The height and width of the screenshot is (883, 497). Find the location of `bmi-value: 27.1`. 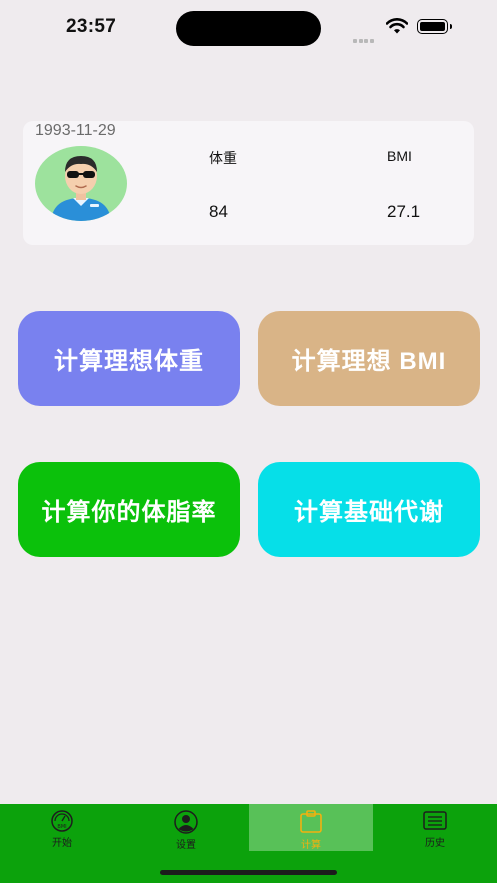

bmi-value: 27.1 is located at coordinates (404, 211).